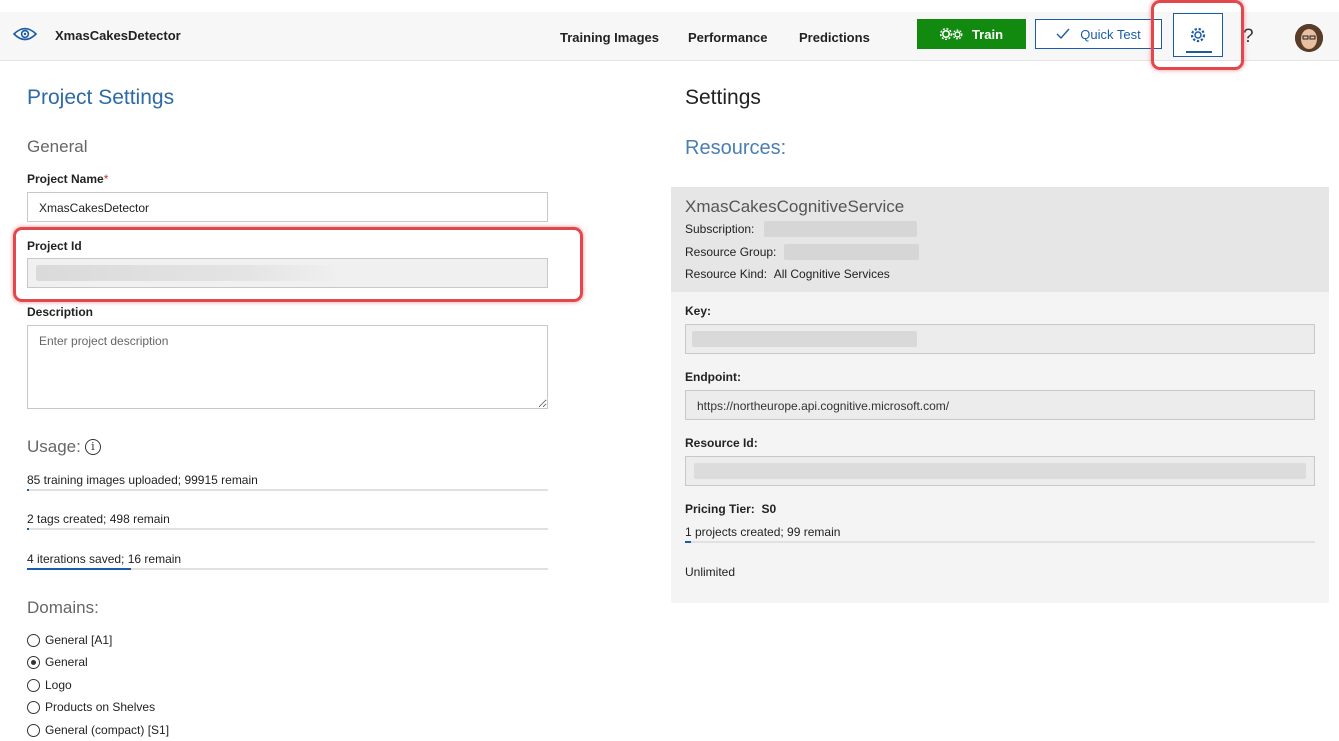 This screenshot has width=1339, height=741. I want to click on usage-tags-bar, so click(287, 529).